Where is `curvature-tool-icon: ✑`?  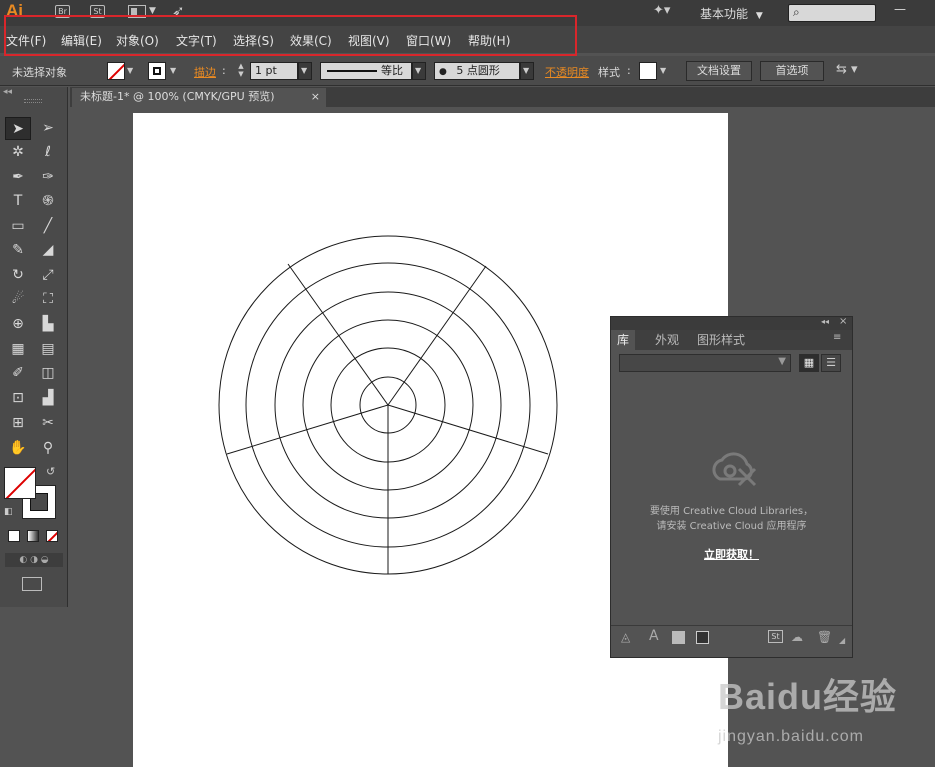 curvature-tool-icon: ✑ is located at coordinates (48, 177).